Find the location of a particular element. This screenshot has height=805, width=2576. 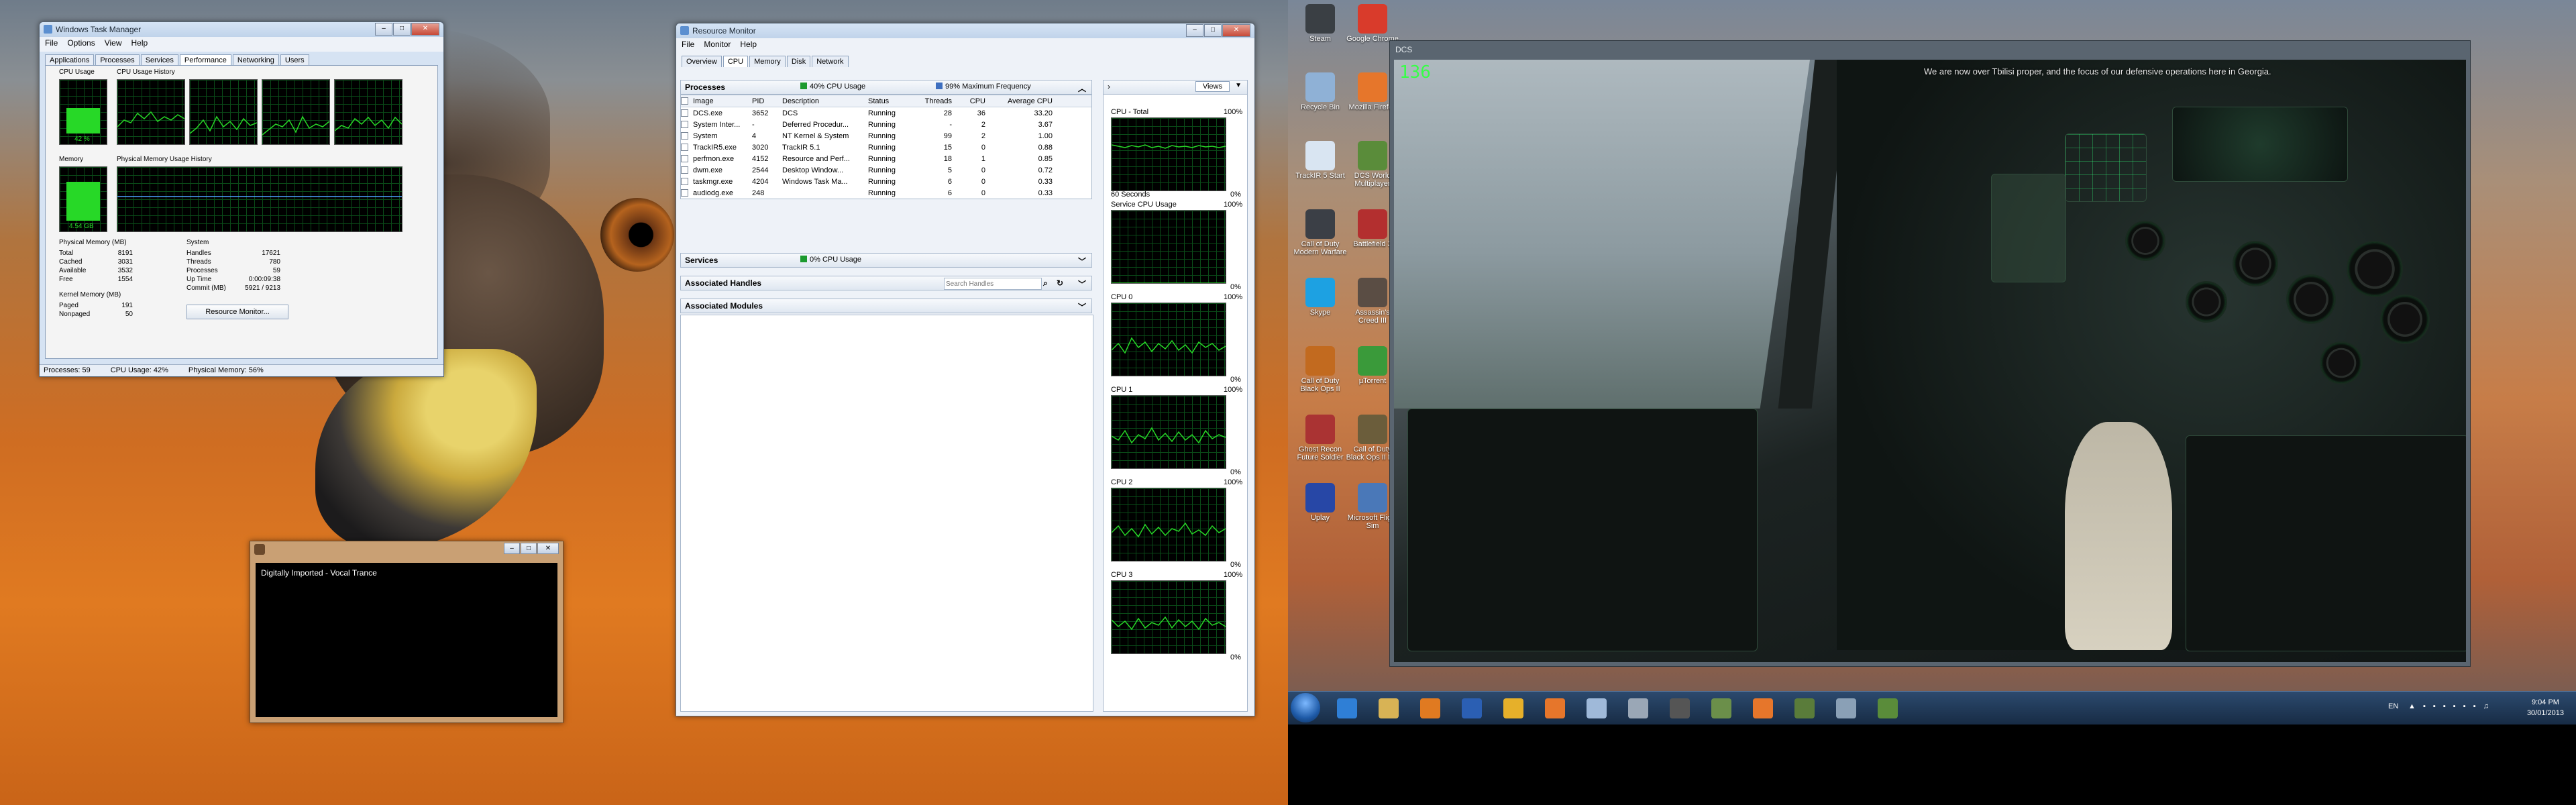

tab-disk: Disk is located at coordinates (798, 61).